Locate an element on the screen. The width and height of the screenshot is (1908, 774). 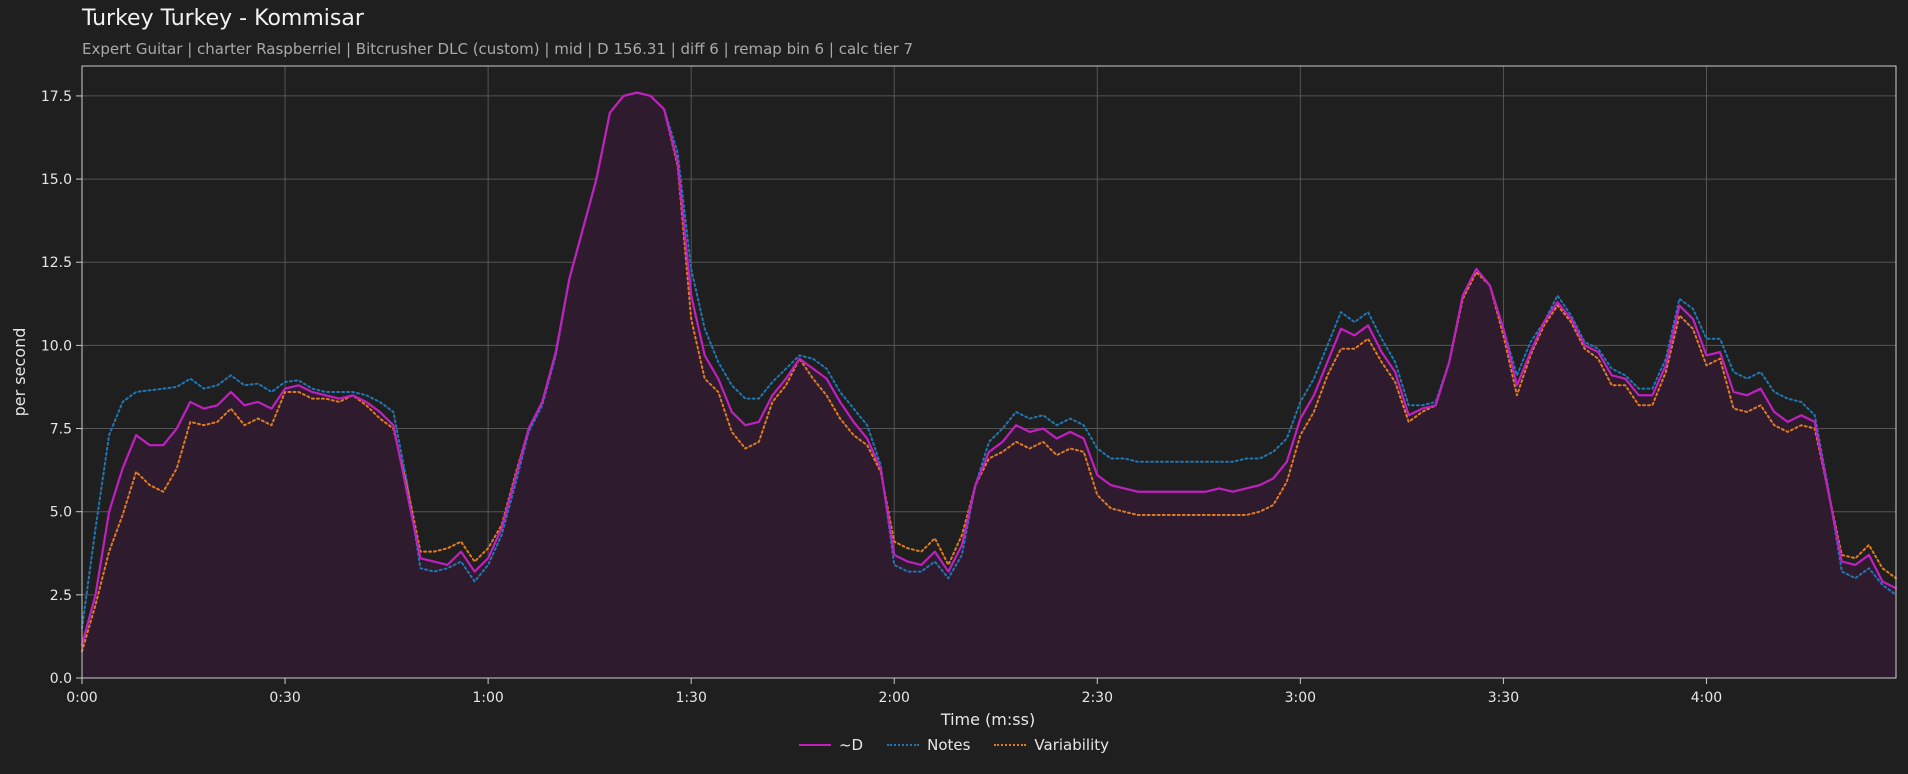
y-tick-label: 0.0 is located at coordinates (61, 679).